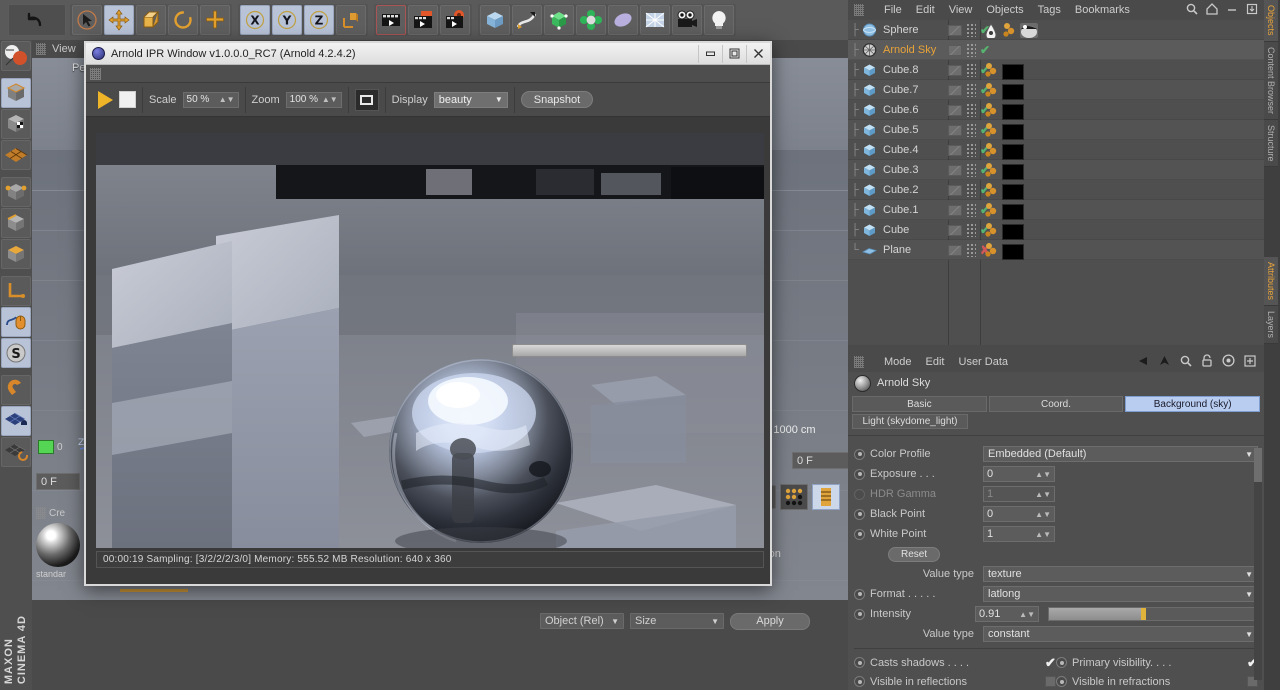 The height and width of the screenshot is (690, 1280). What do you see at coordinates (1271, 282) in the screenshot?
I see `vtab-attributes: Attributes` at bounding box center [1271, 282].